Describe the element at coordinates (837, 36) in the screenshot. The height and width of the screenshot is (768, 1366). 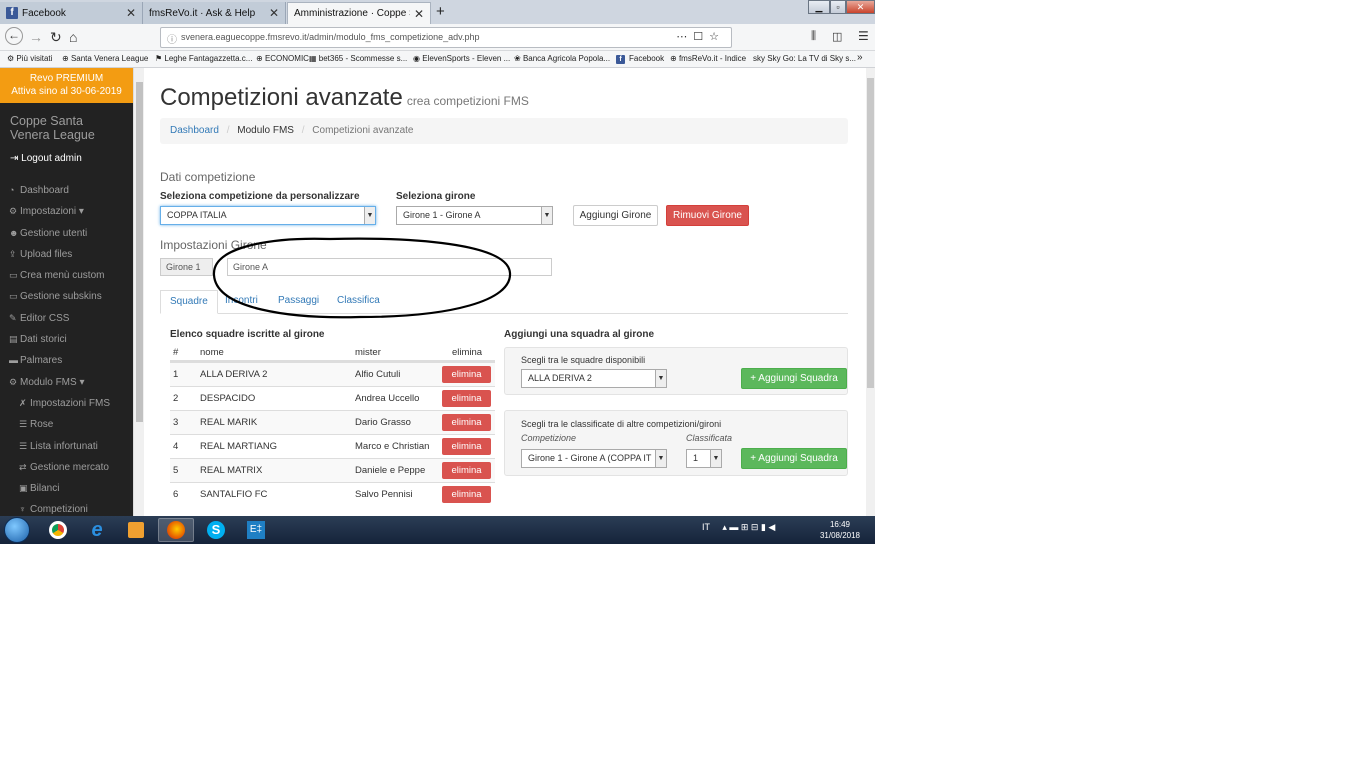
I see `sidebar-toggle-icon: ◫` at that location.